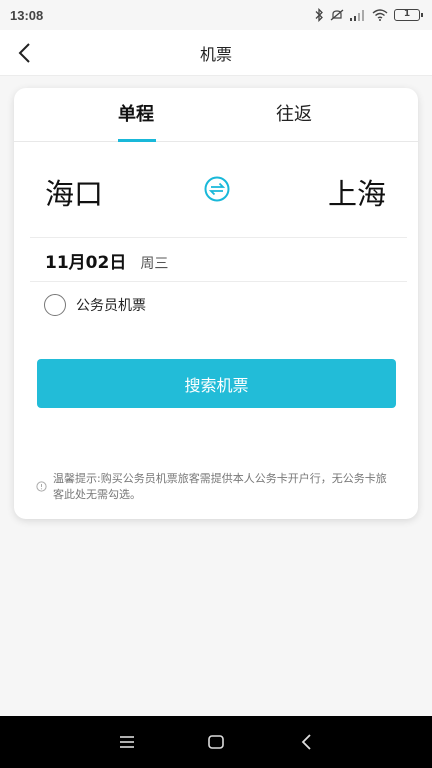  Describe the element at coordinates (307, 742) in the screenshot. I see `back-icon` at that location.